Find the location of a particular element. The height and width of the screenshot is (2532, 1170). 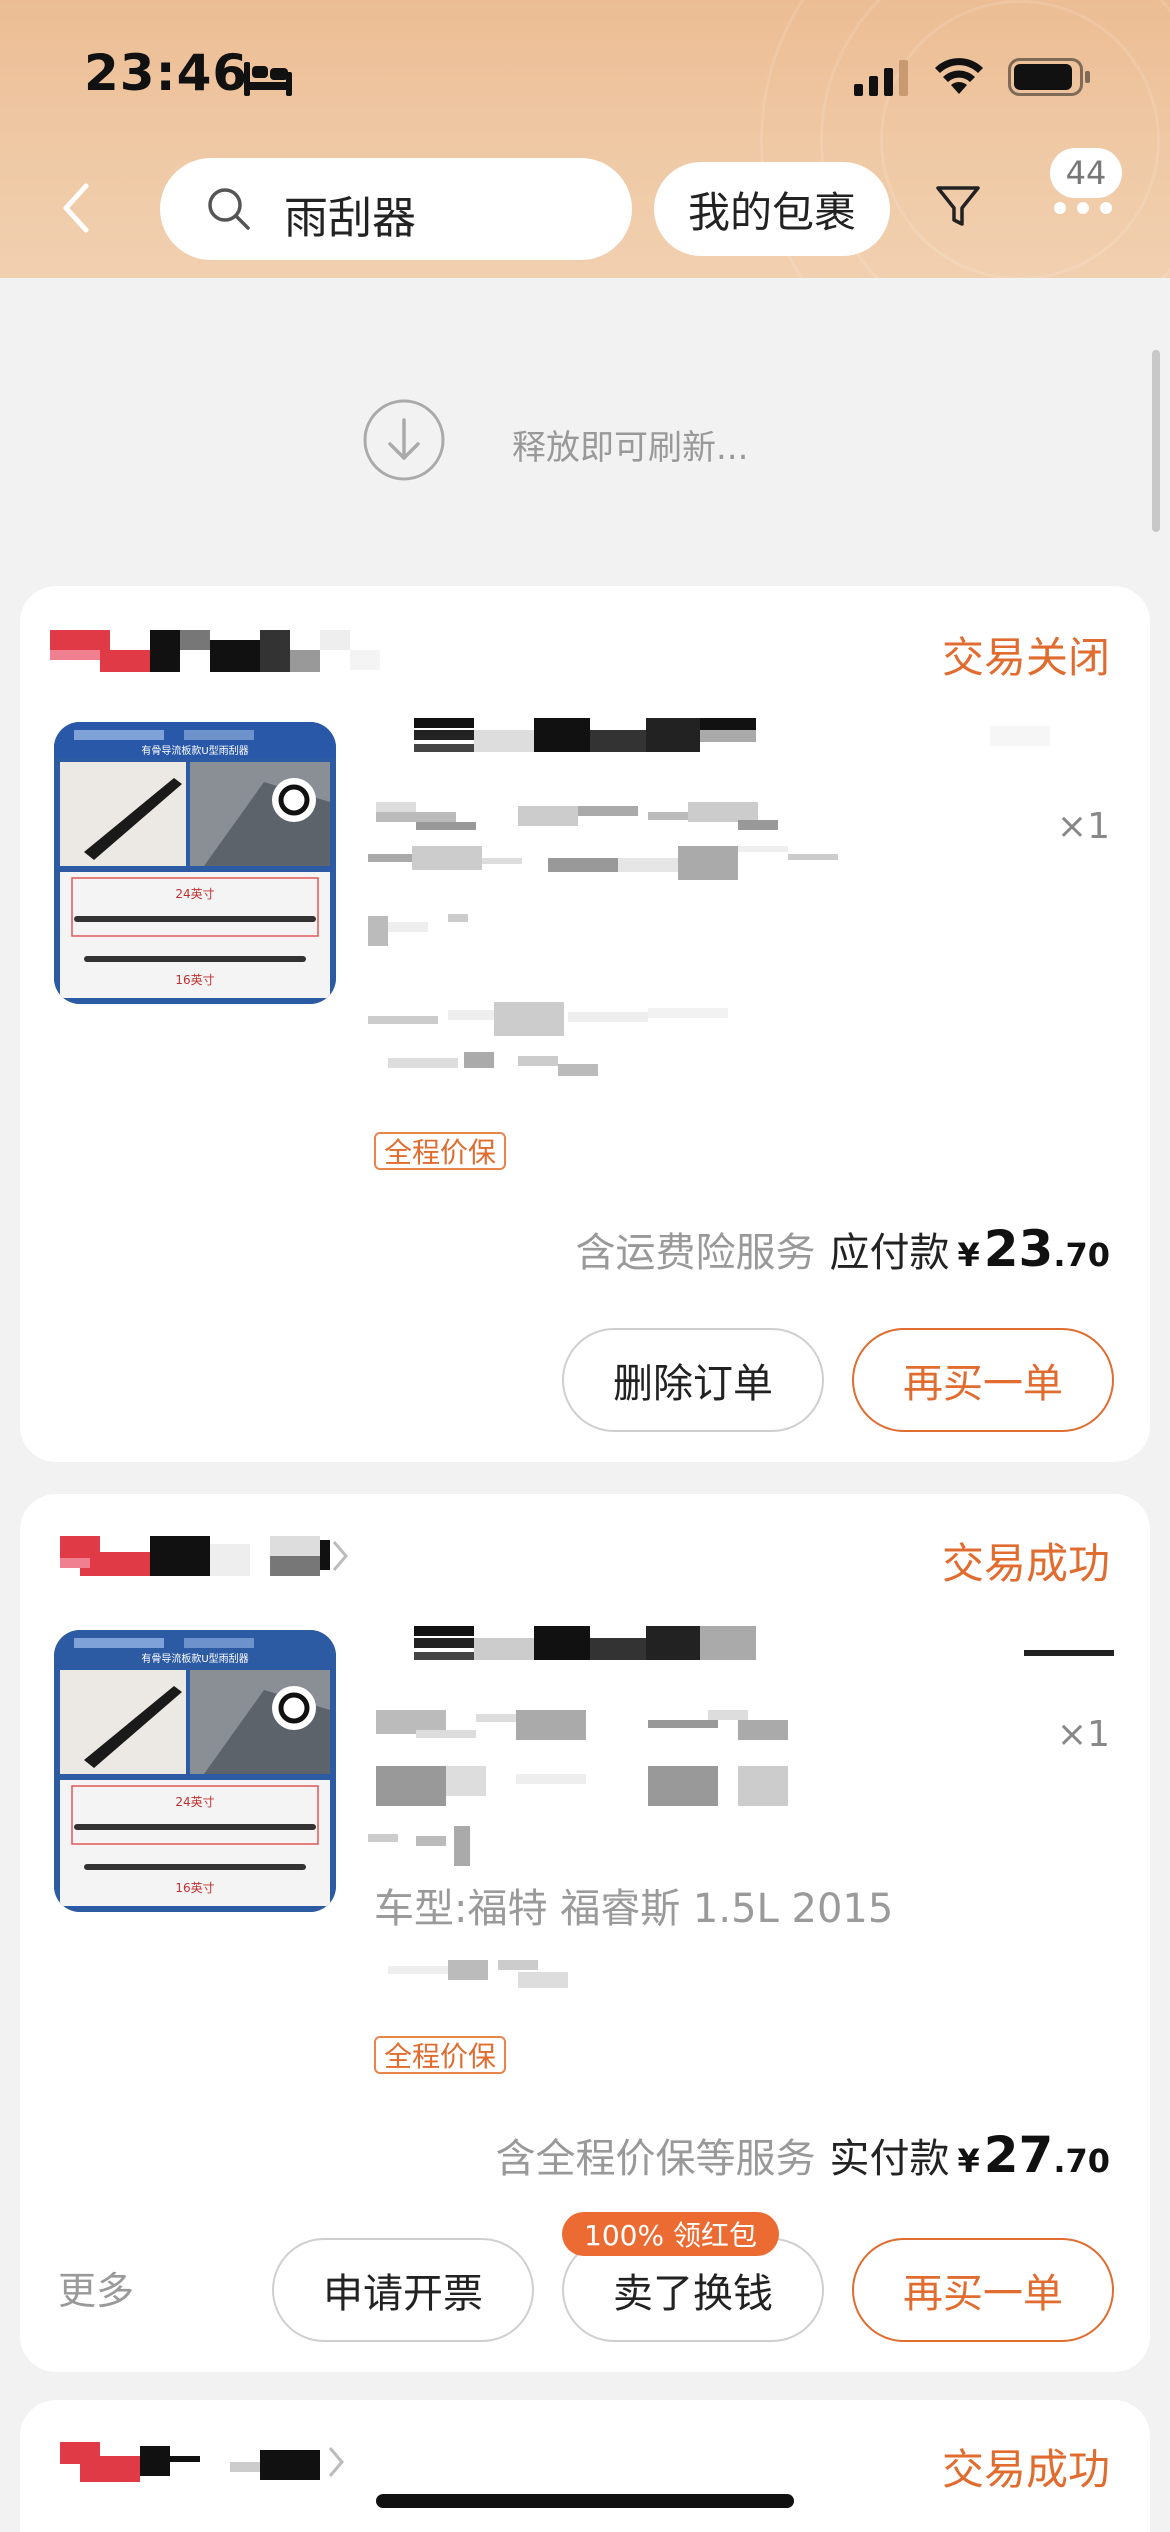

price-integer: 23 is located at coordinates (1018, 1249).